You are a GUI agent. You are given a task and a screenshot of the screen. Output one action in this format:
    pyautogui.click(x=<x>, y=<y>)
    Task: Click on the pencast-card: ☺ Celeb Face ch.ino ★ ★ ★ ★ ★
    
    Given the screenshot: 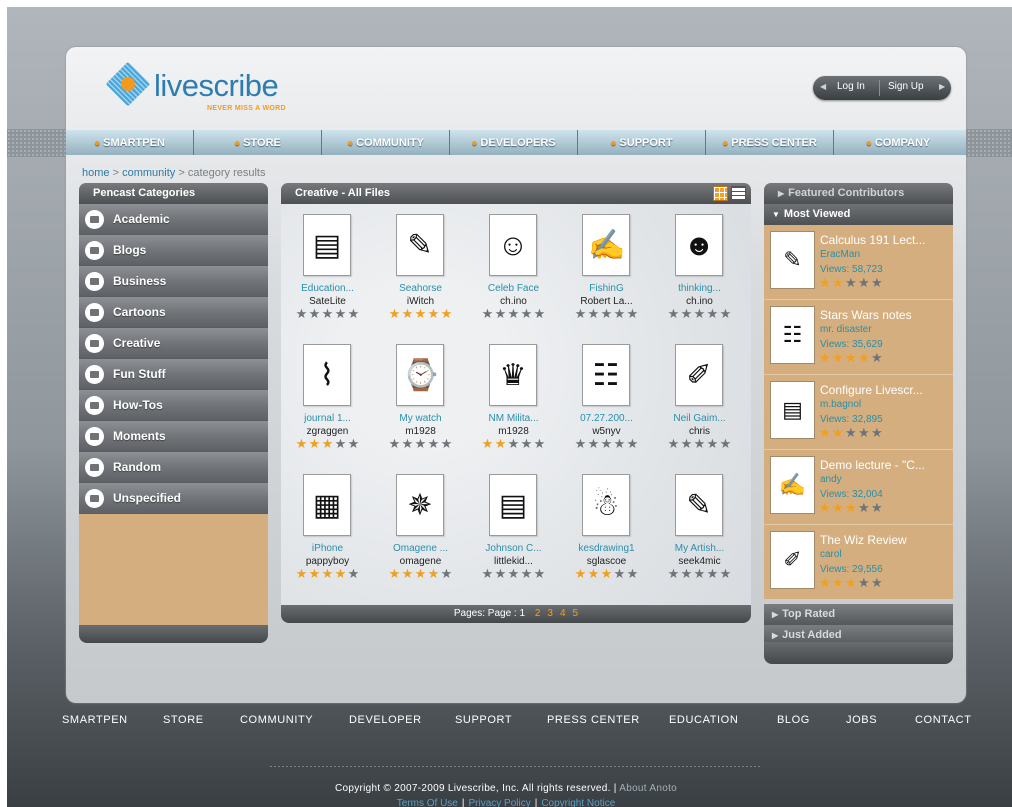 What is the action you would take?
    pyautogui.click(x=513, y=264)
    